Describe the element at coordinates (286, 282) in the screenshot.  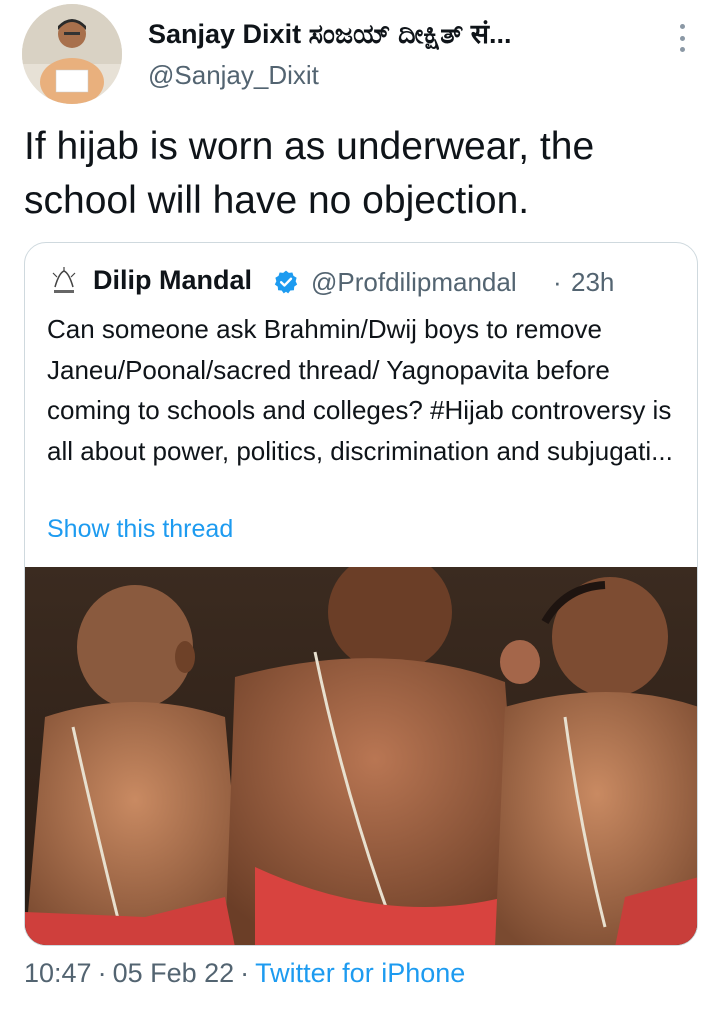
I see `verified-badge-icon` at that location.